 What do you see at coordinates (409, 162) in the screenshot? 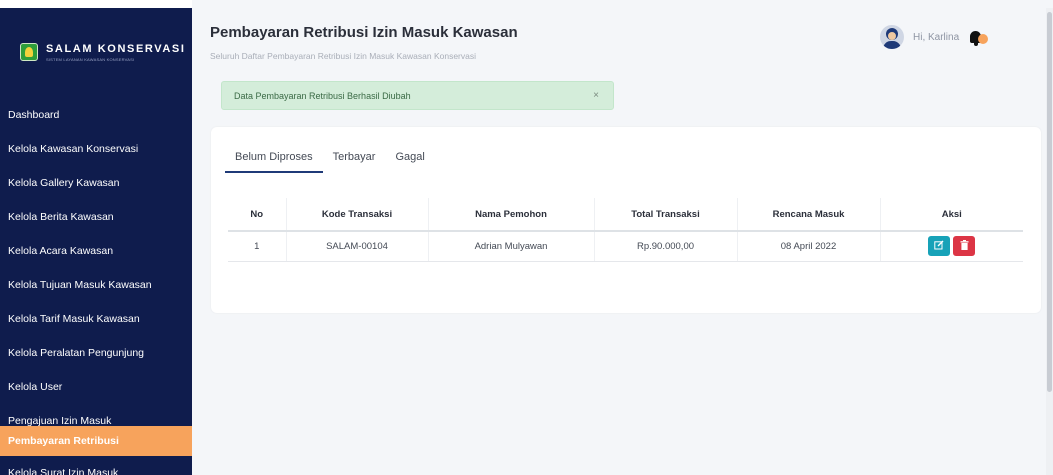
I see `tab-gagal: Gagal` at bounding box center [409, 162].